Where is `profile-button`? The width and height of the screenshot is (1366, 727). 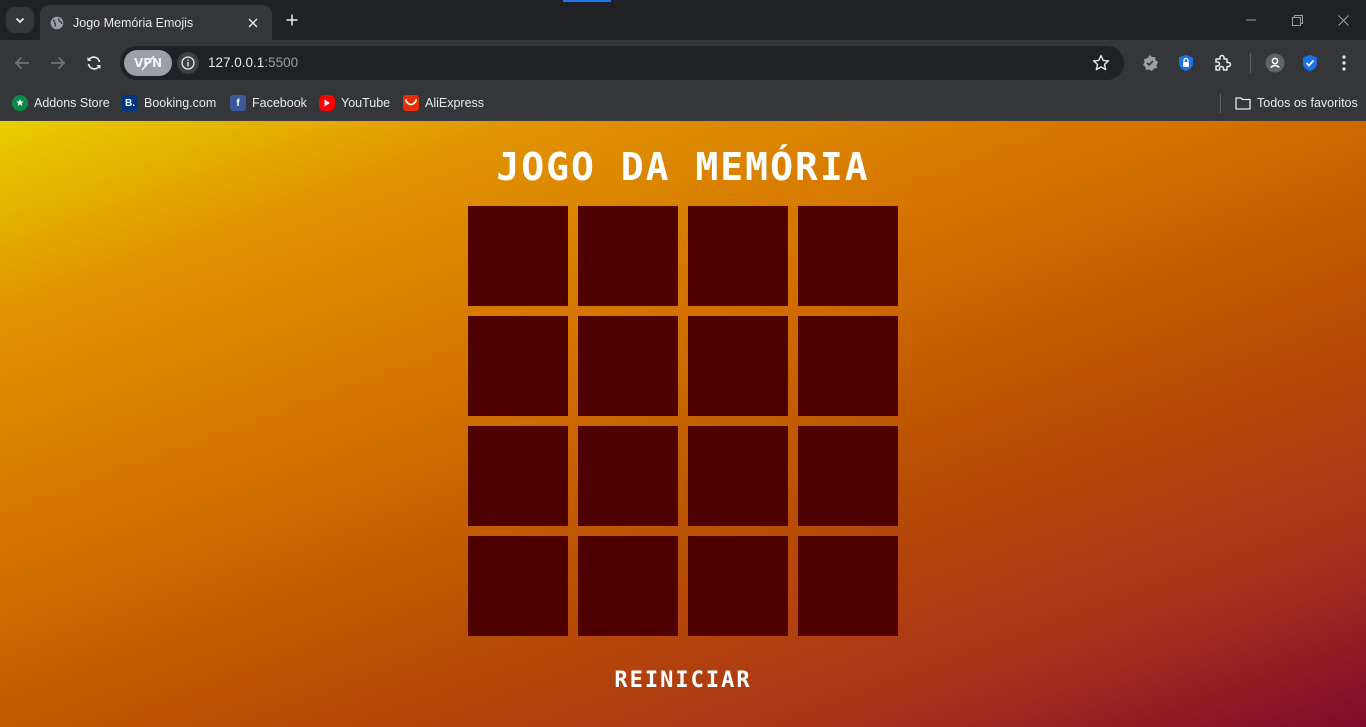
profile-button is located at coordinates (1275, 63).